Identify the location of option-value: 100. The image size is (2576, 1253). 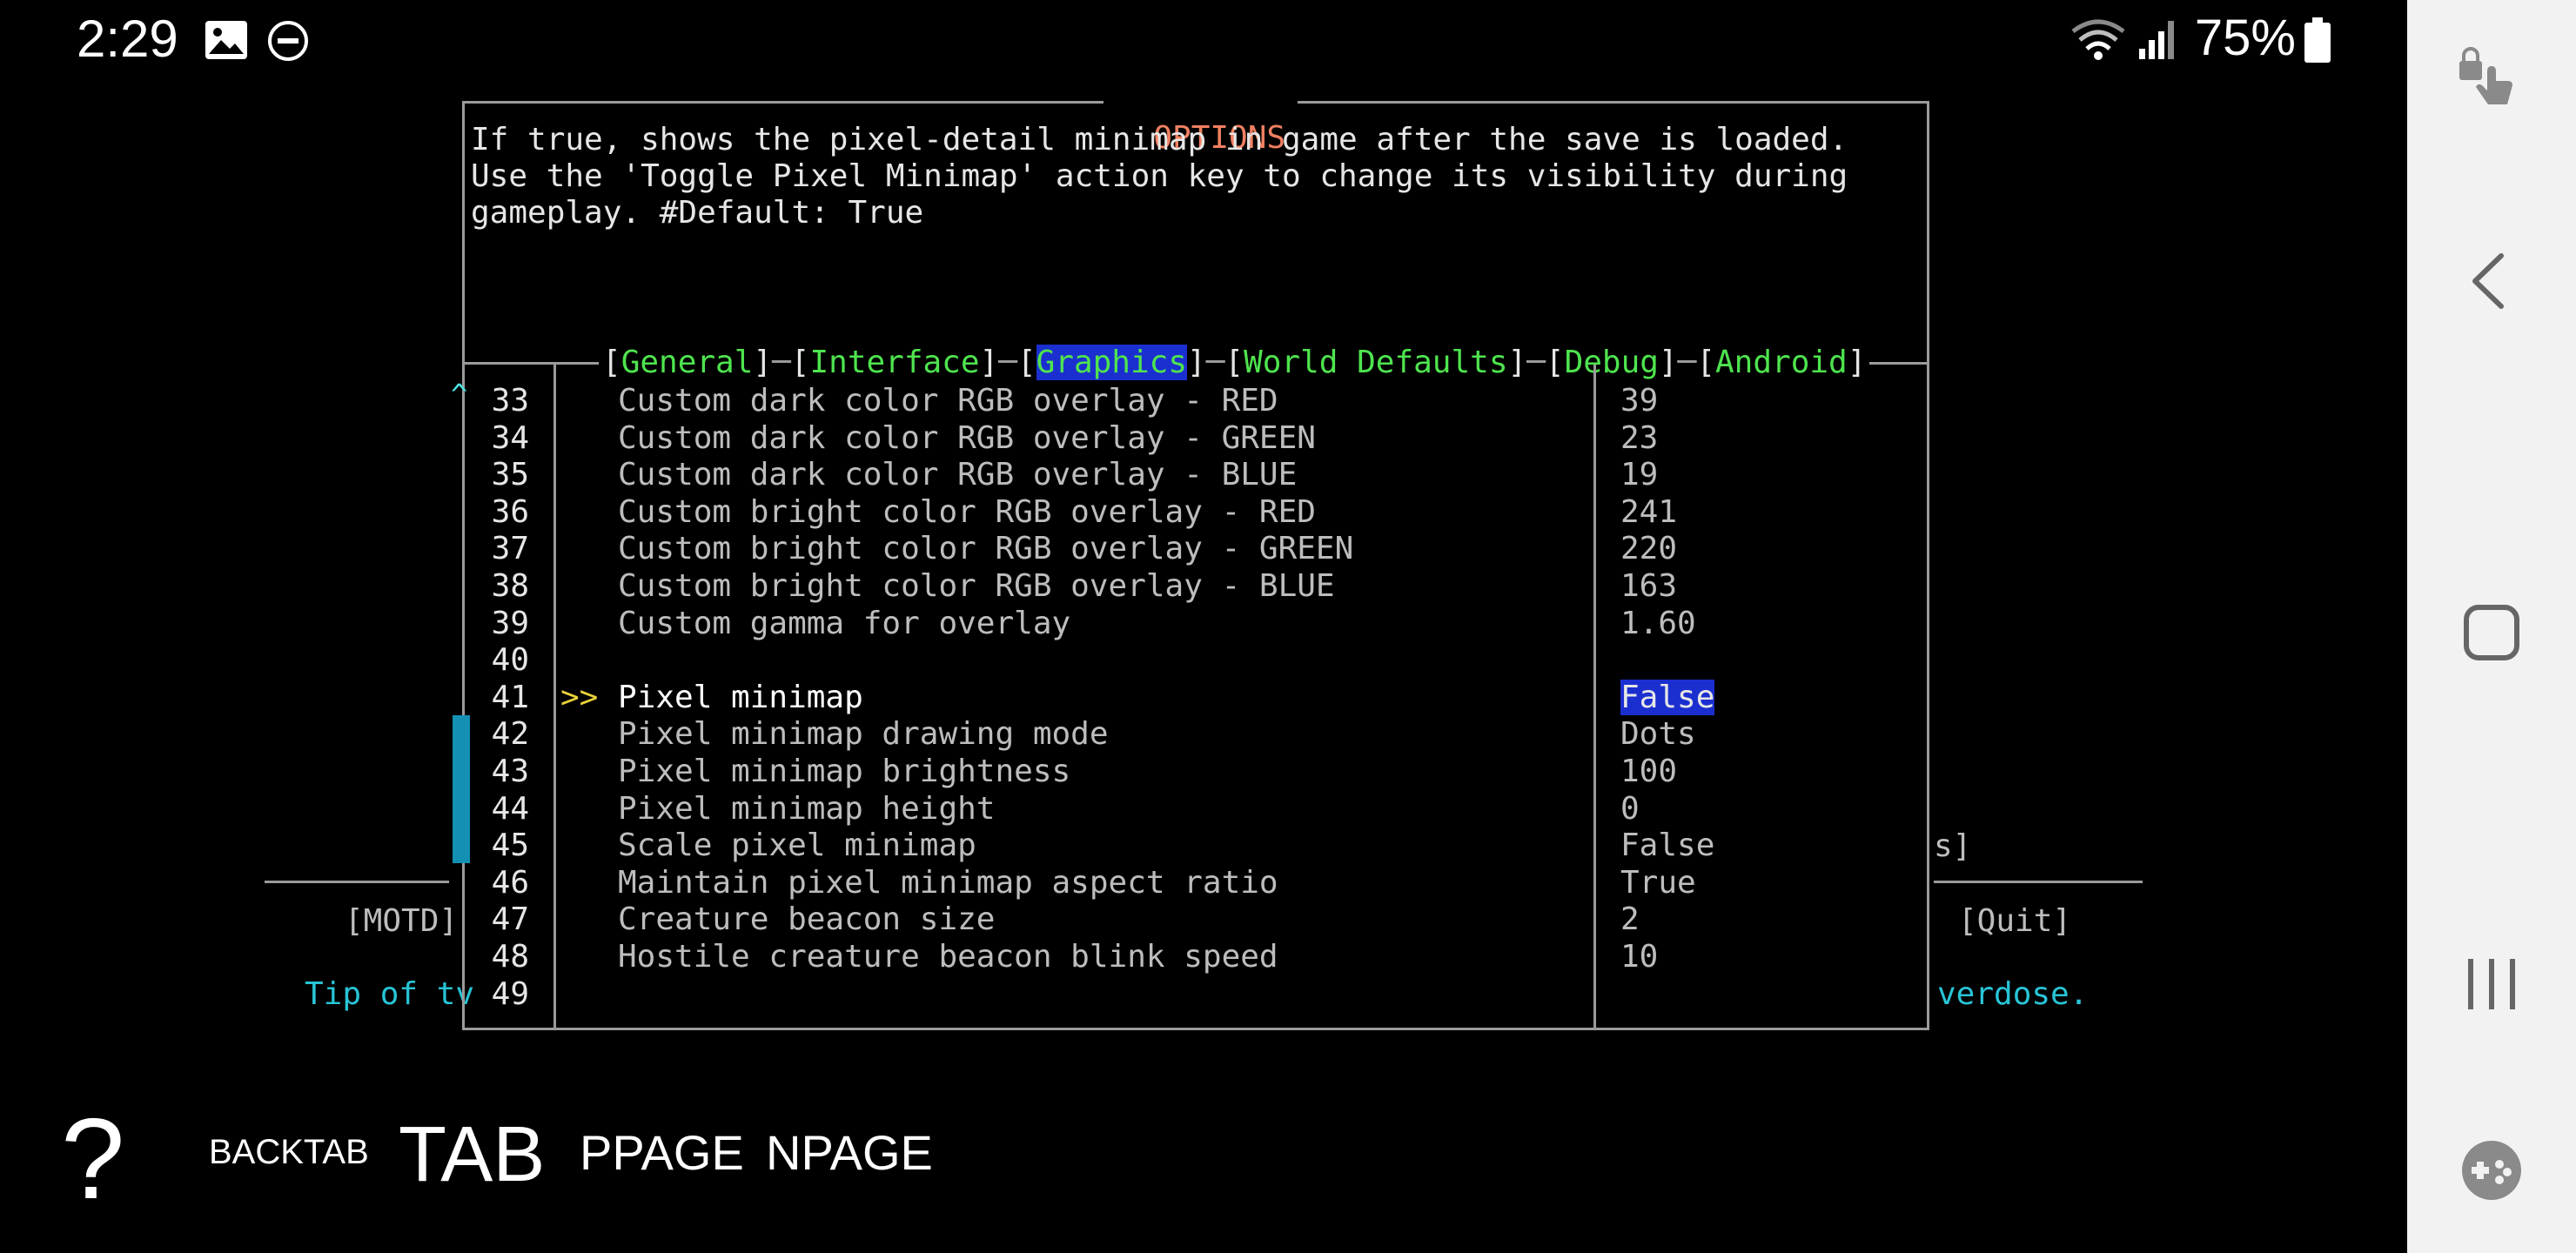
(1648, 772).